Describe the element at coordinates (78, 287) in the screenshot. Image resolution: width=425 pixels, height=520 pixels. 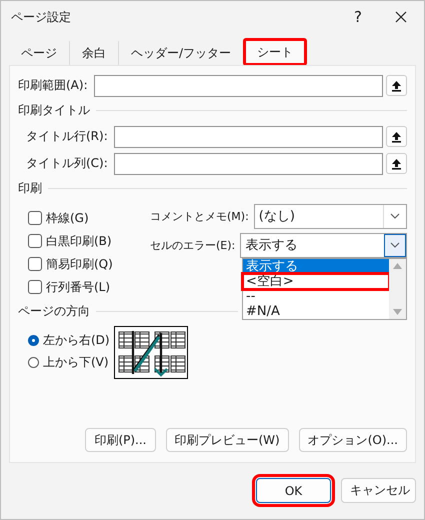
I see `checkbox-label: 行列番号(L)` at that location.